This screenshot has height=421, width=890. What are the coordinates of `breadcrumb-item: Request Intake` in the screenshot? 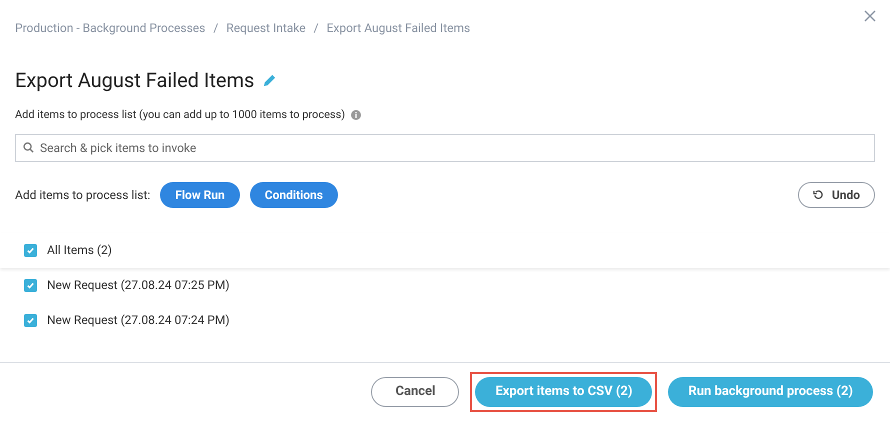 It's located at (266, 28).